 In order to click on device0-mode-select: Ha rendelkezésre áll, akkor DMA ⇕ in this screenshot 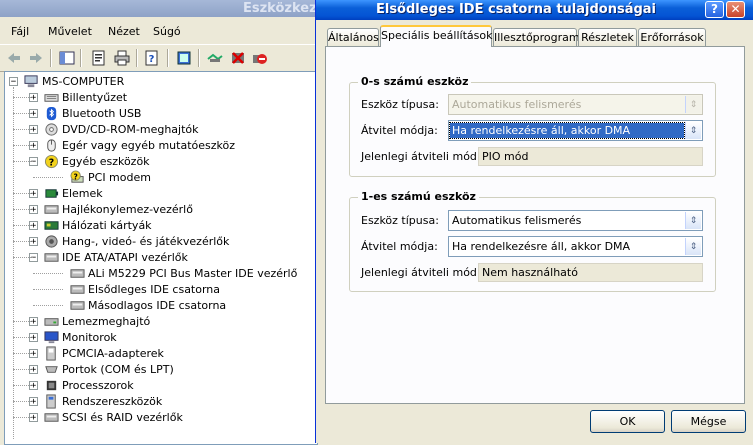, I will do `click(575, 130)`.